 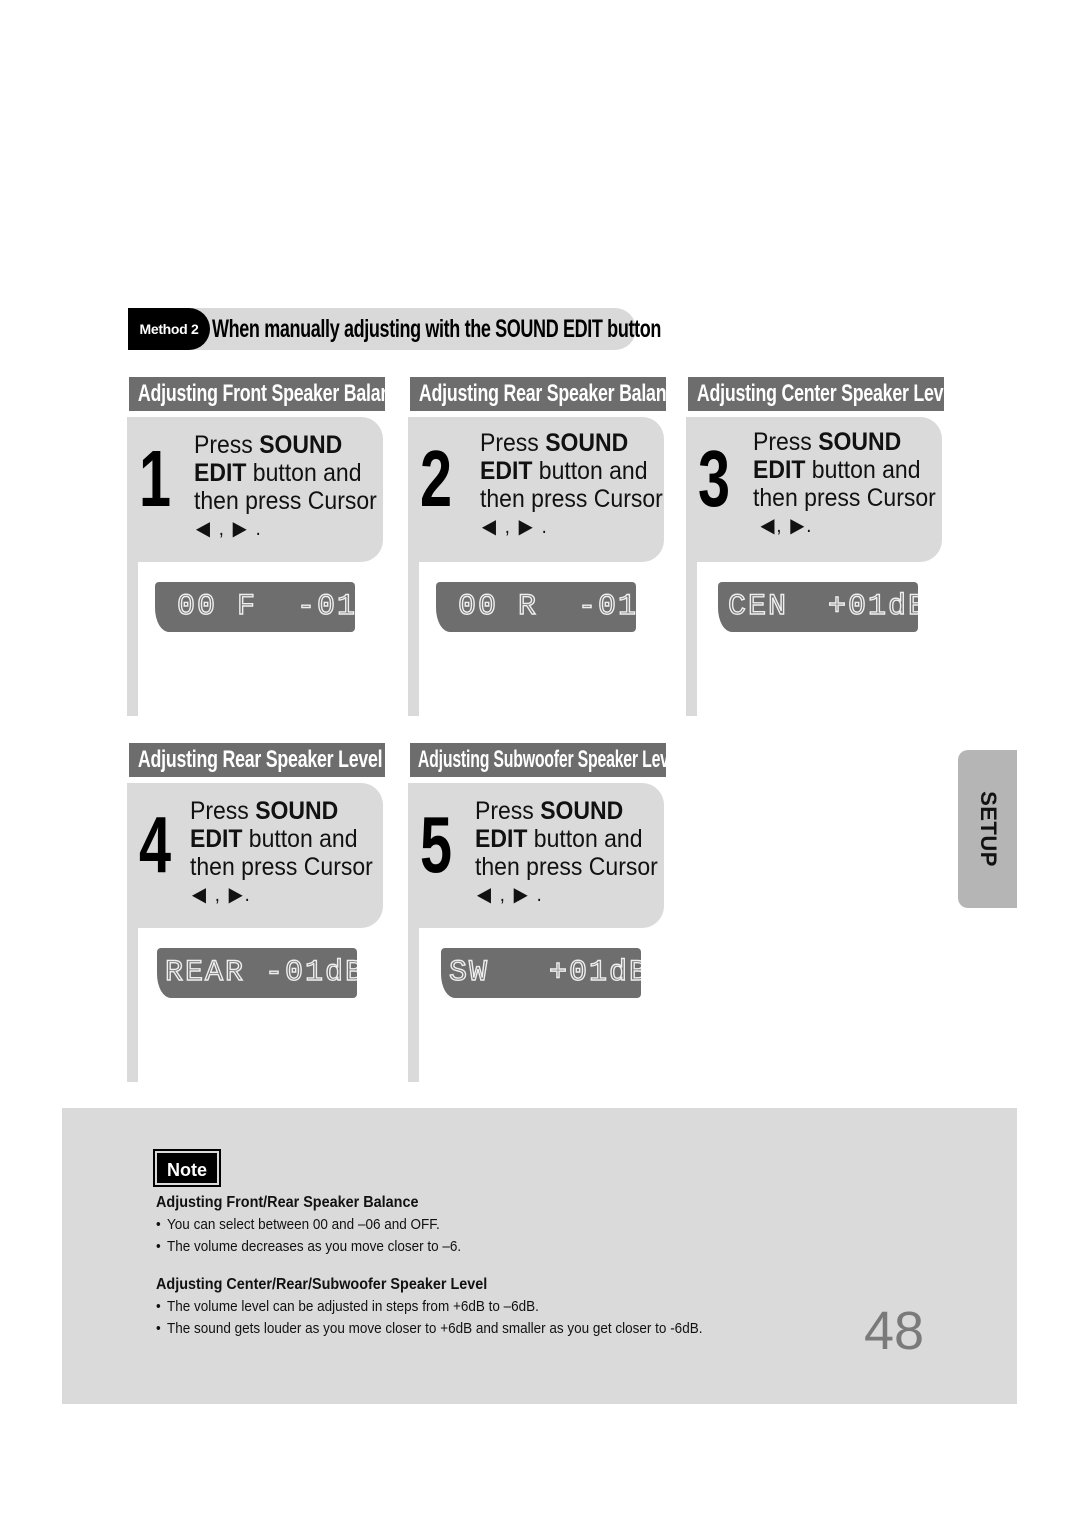 What do you see at coordinates (538, 394) in the screenshot?
I see `section-header: Adjusting Rear Speaker Balance` at bounding box center [538, 394].